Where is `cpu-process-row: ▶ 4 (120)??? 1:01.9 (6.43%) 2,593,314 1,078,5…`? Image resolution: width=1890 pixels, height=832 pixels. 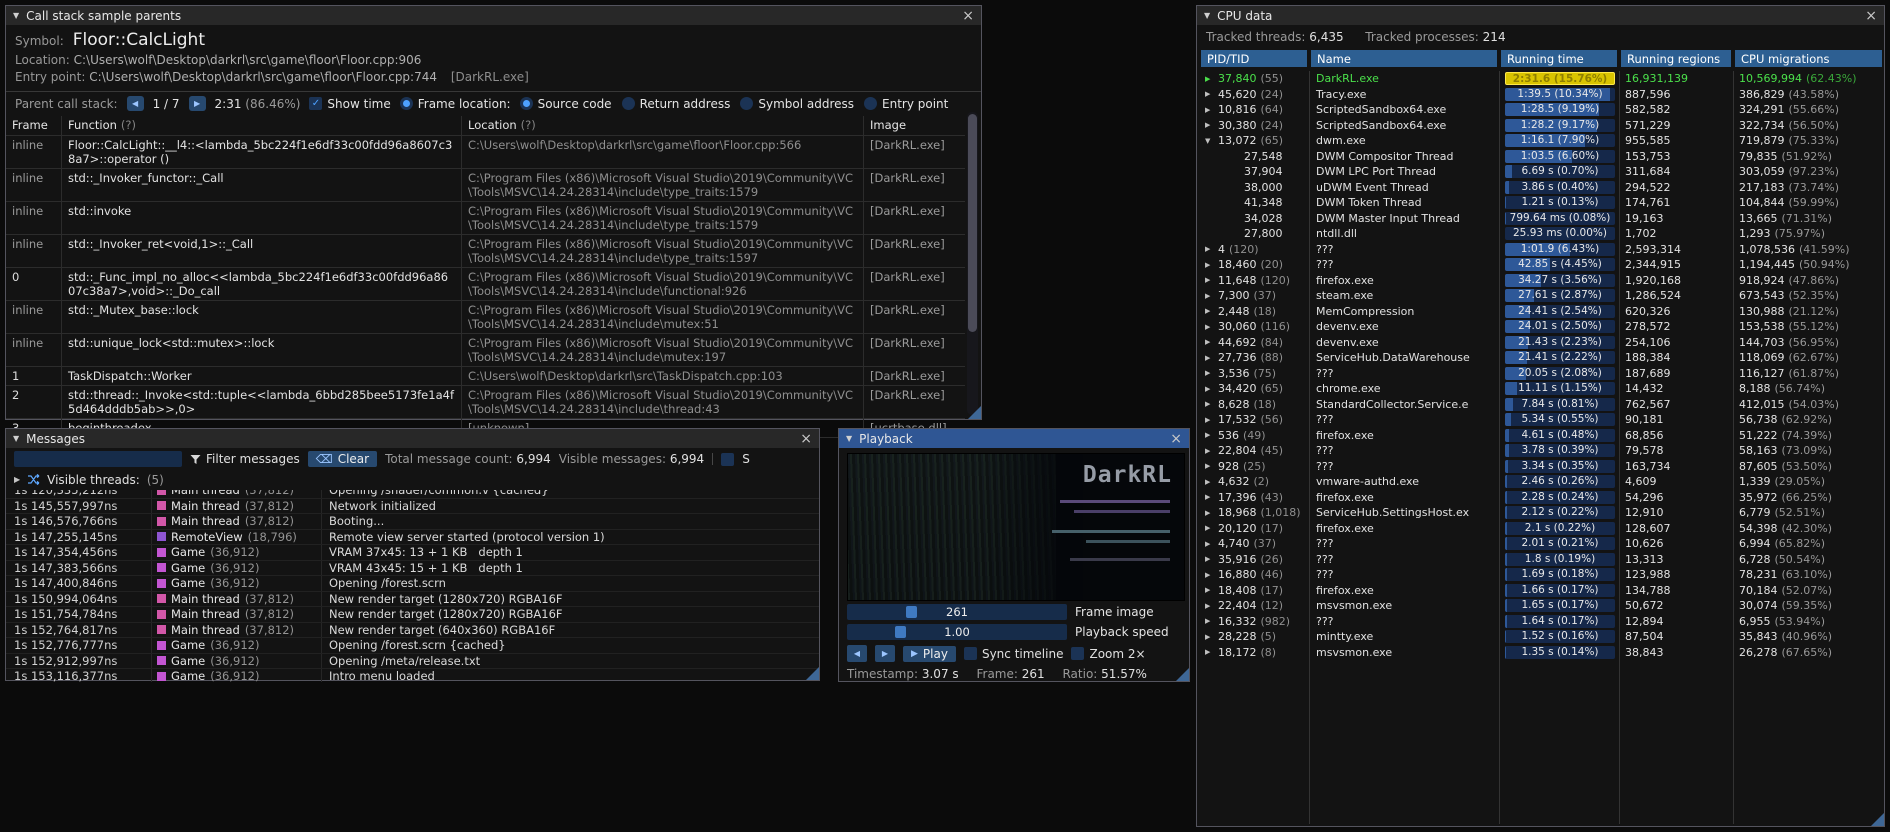 cpu-process-row: ▶ 4 (120)??? 1:01.9 (6.43%) 2,593,314 1,078,5… is located at coordinates (1540, 250).